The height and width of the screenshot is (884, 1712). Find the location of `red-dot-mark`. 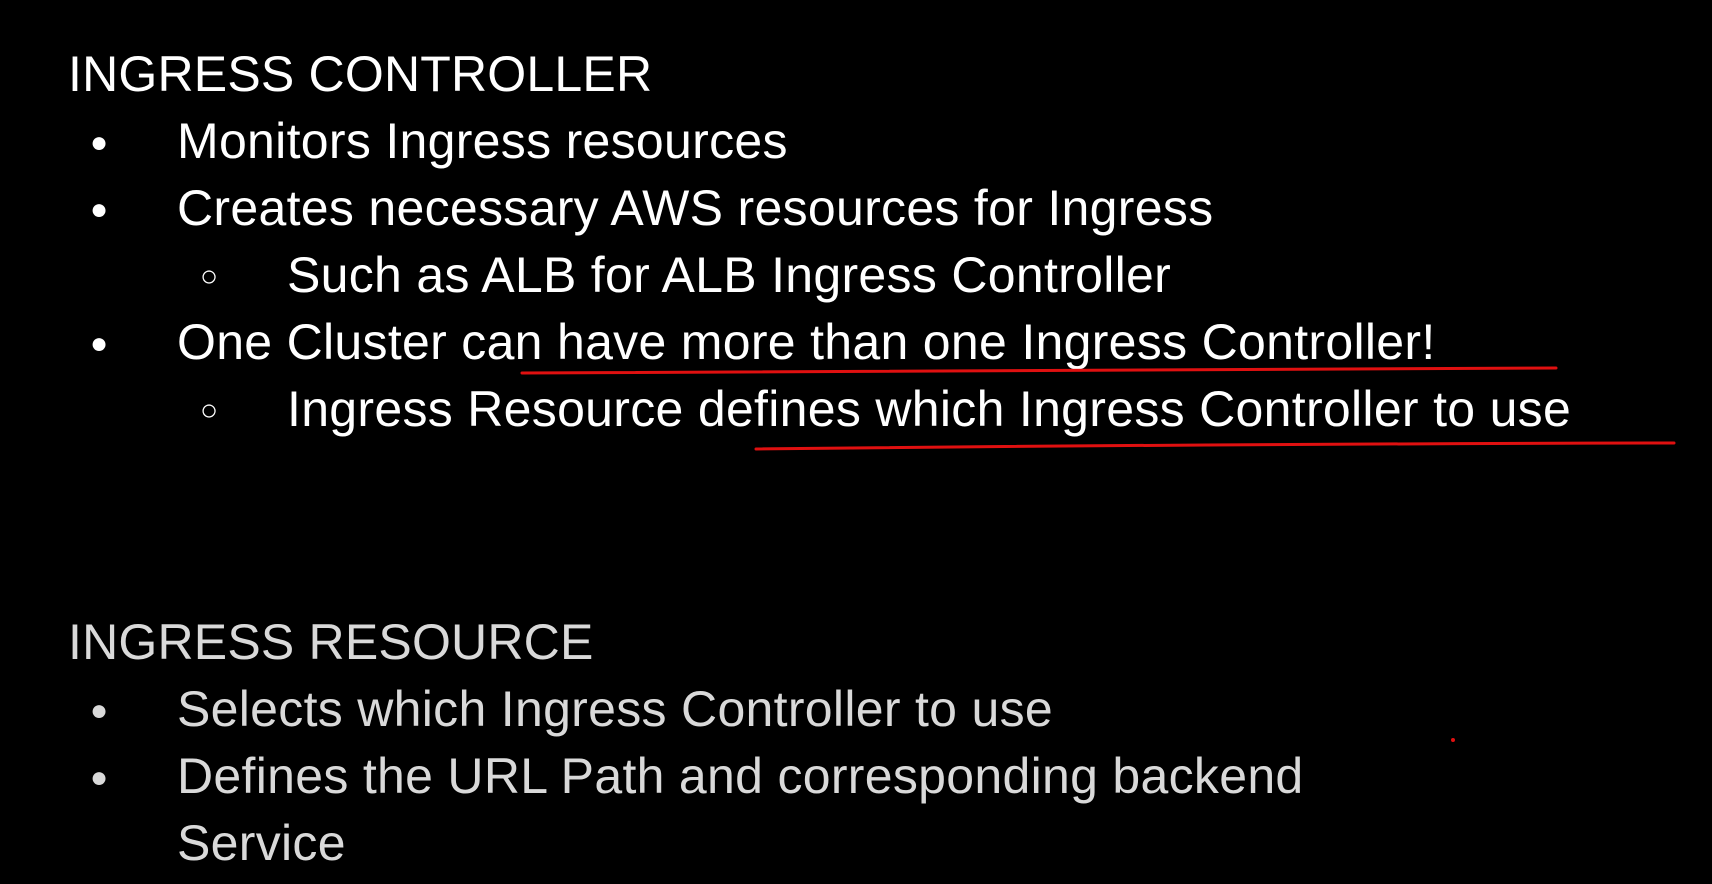

red-dot-mark is located at coordinates (1453, 740).